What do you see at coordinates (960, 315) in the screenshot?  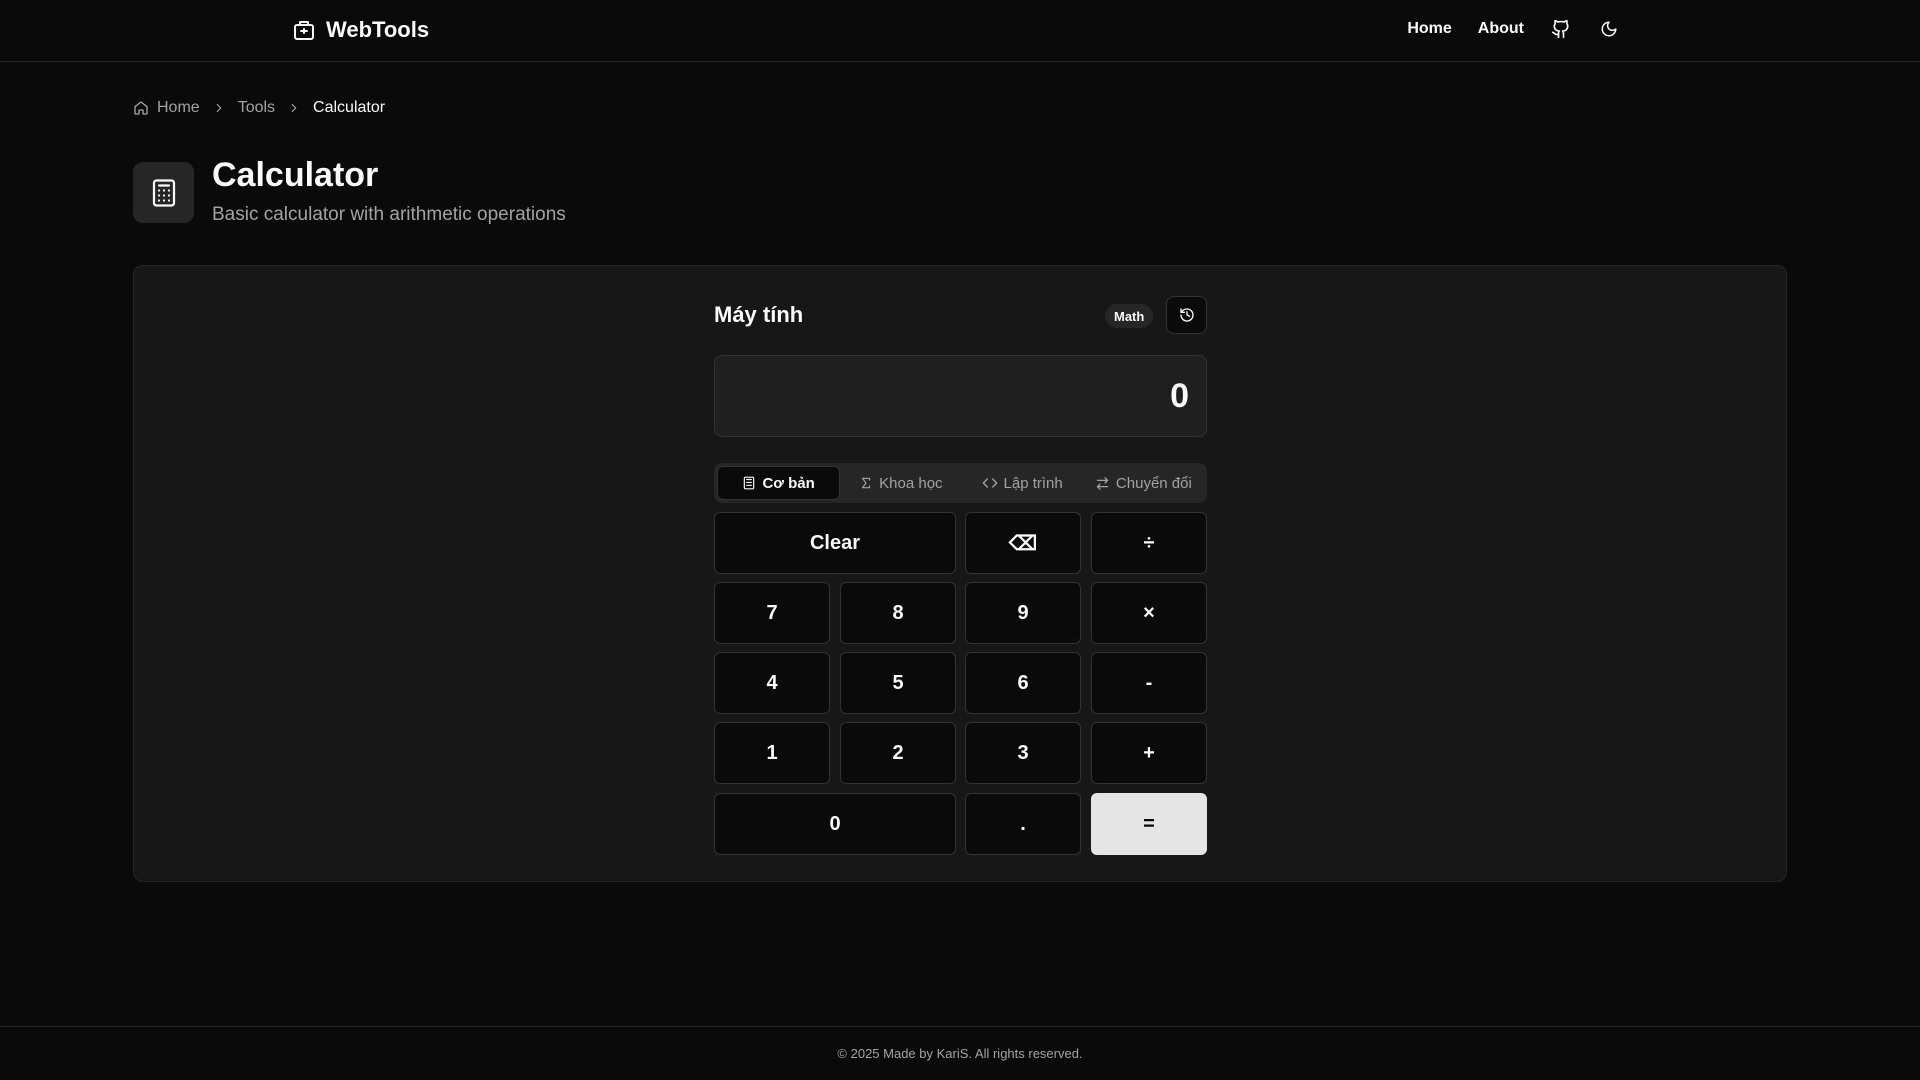 I see `calculator-header: Máy tính Math` at bounding box center [960, 315].